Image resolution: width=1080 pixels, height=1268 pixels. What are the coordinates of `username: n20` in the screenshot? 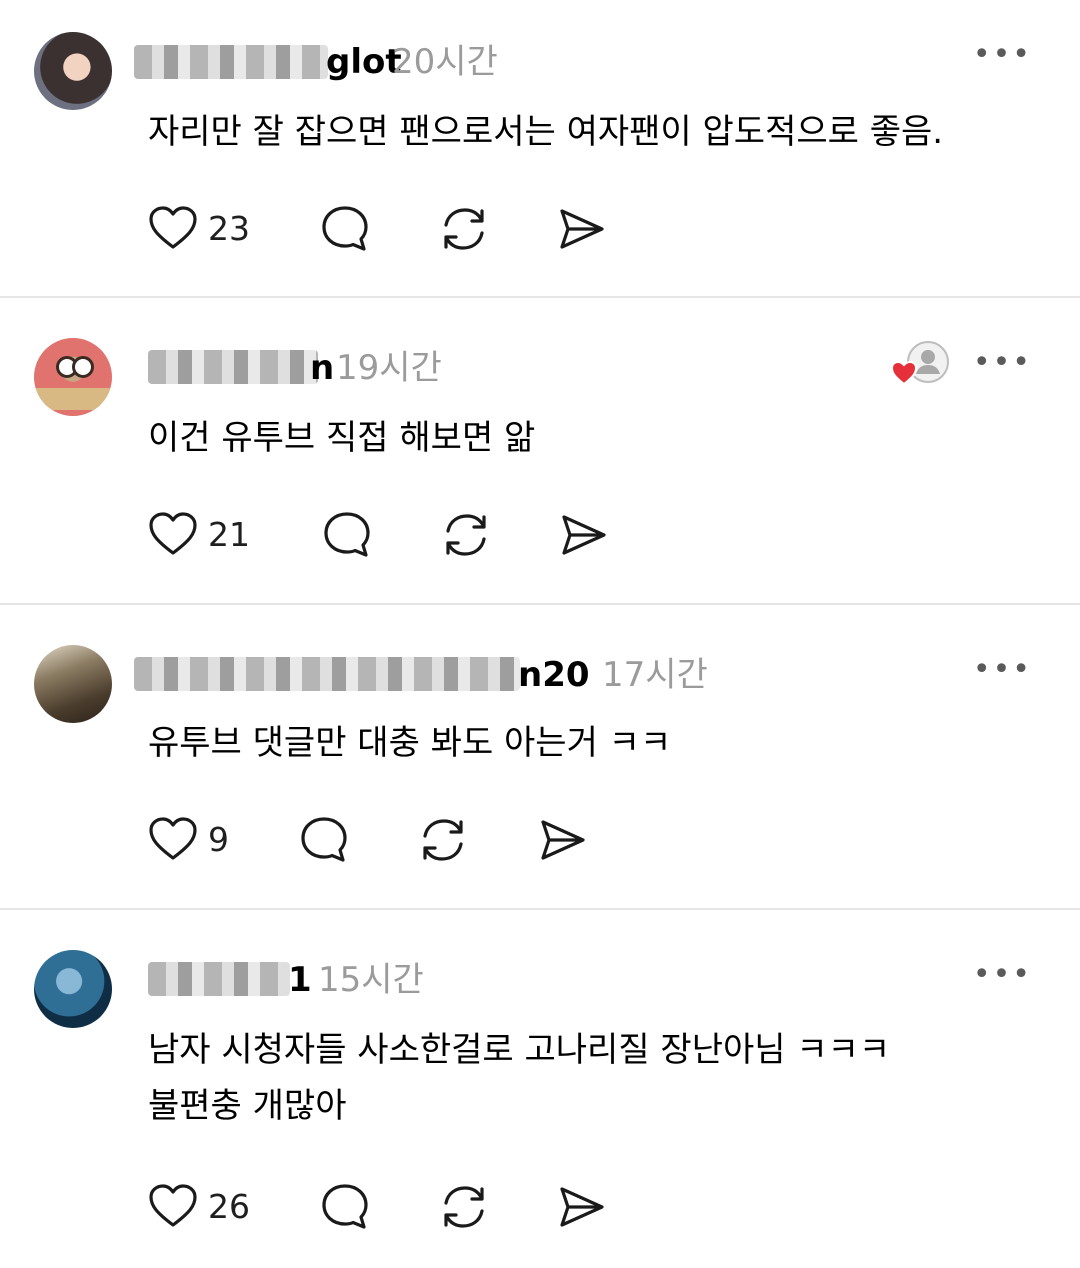 It's located at (554, 675).